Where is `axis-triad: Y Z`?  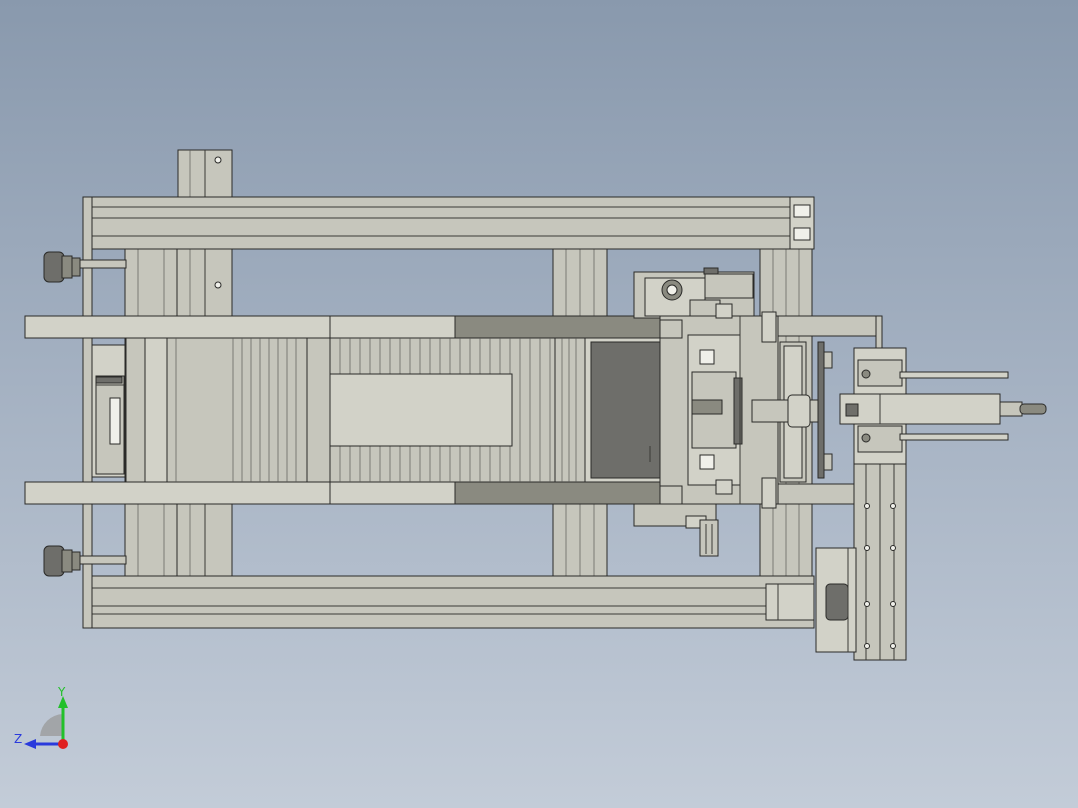 axis-triad: Y Z is located at coordinates (45, 719).